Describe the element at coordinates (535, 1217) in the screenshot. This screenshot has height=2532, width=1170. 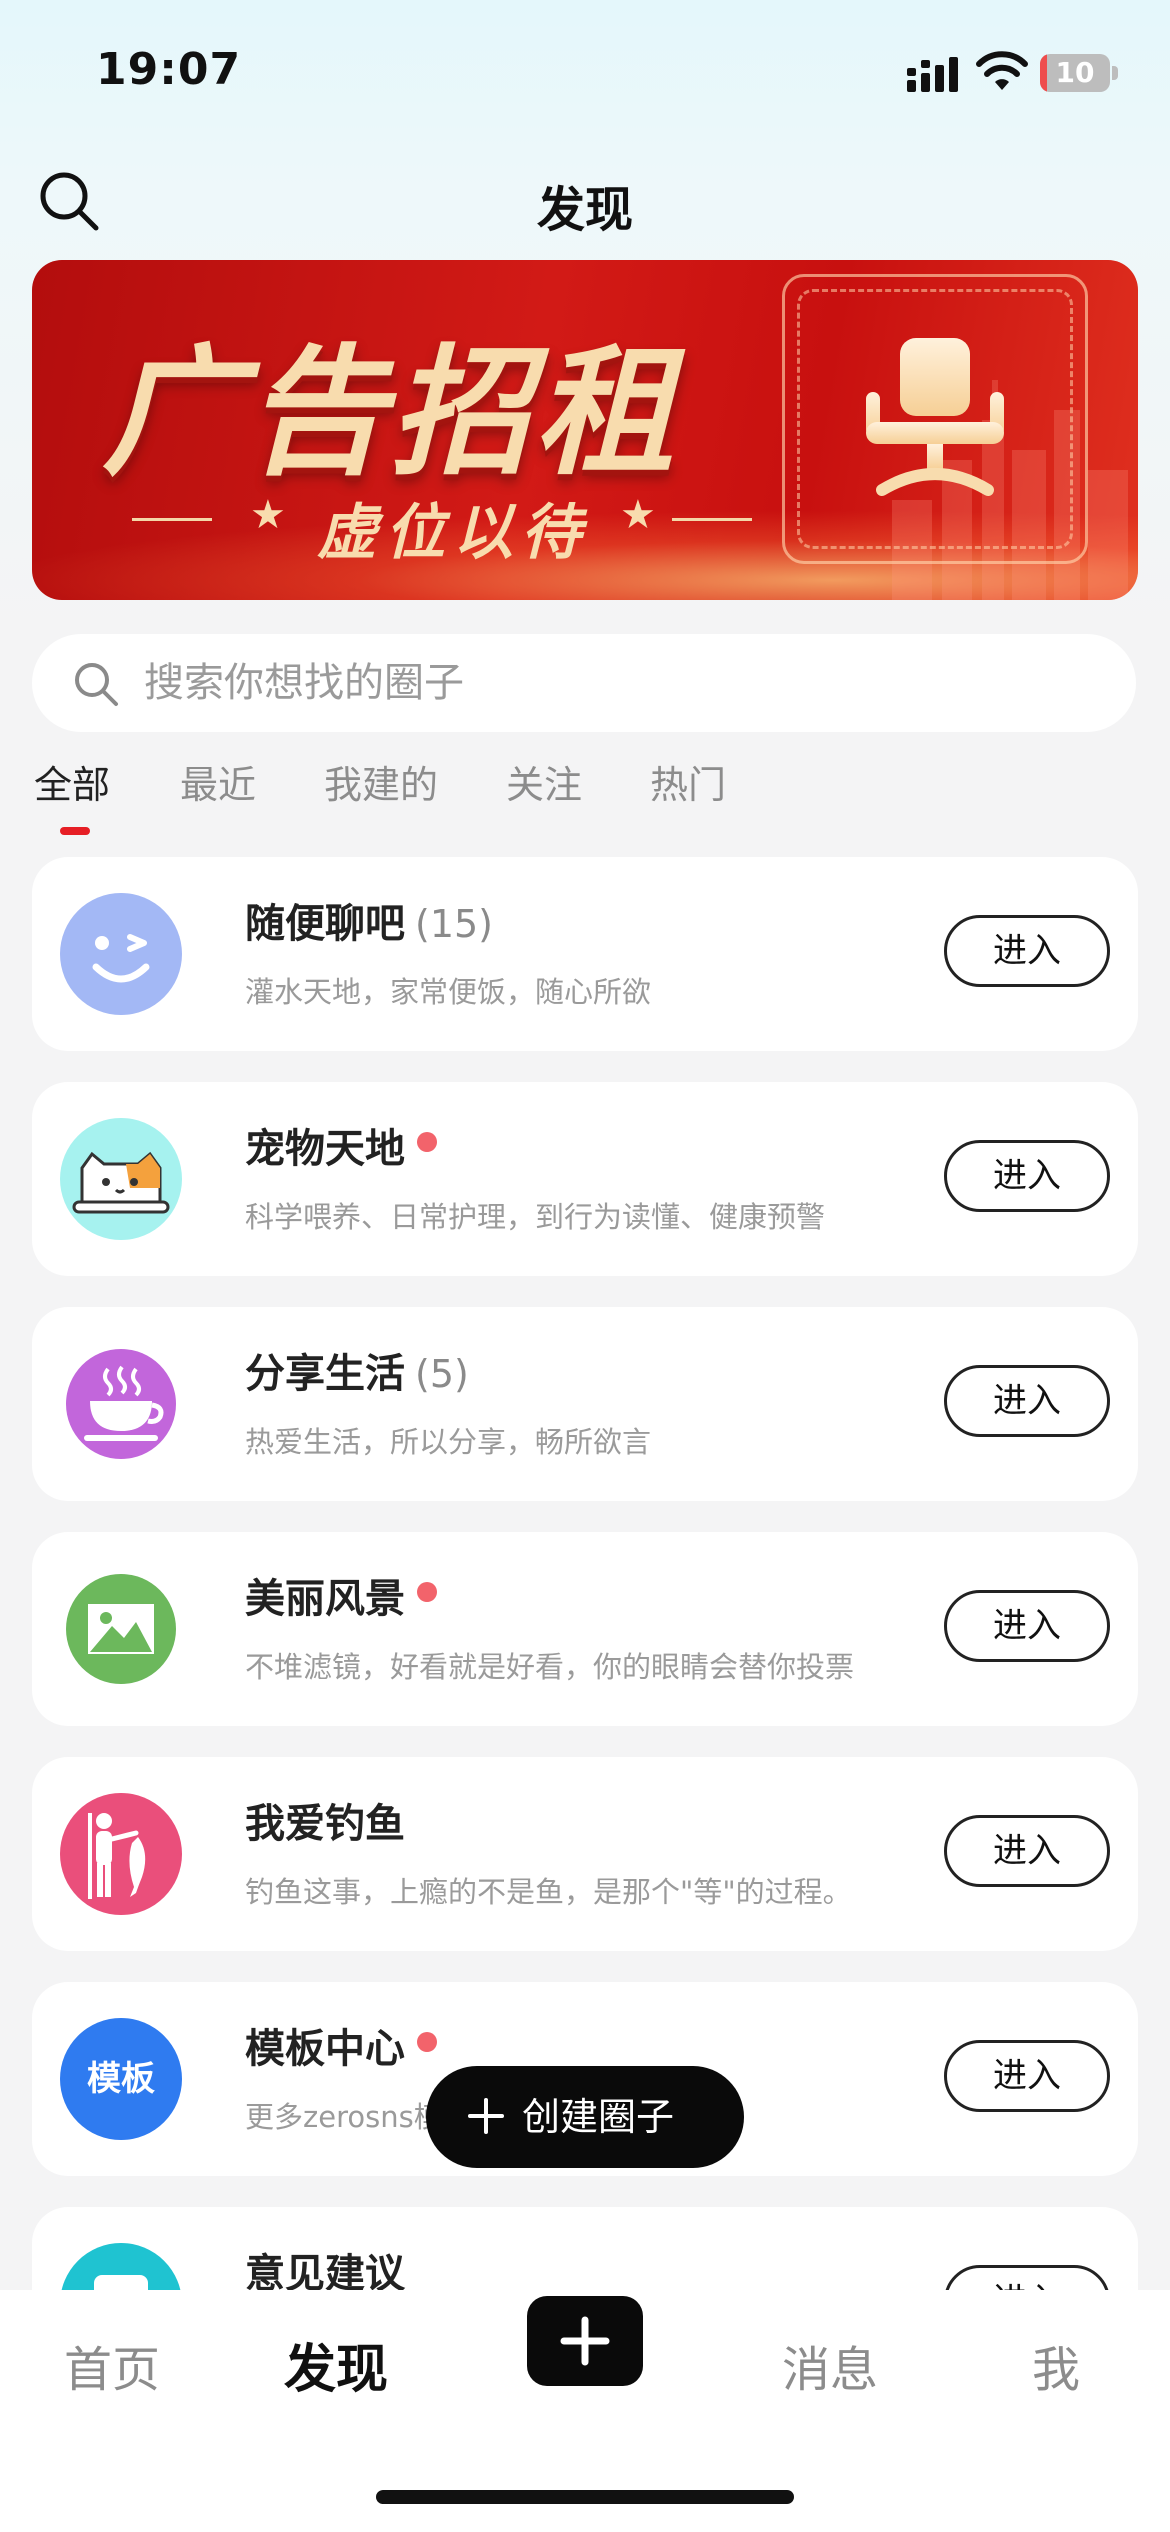
I see `circle-description: 科学喂养、日常护理，到行为读懂、健康预警` at that location.